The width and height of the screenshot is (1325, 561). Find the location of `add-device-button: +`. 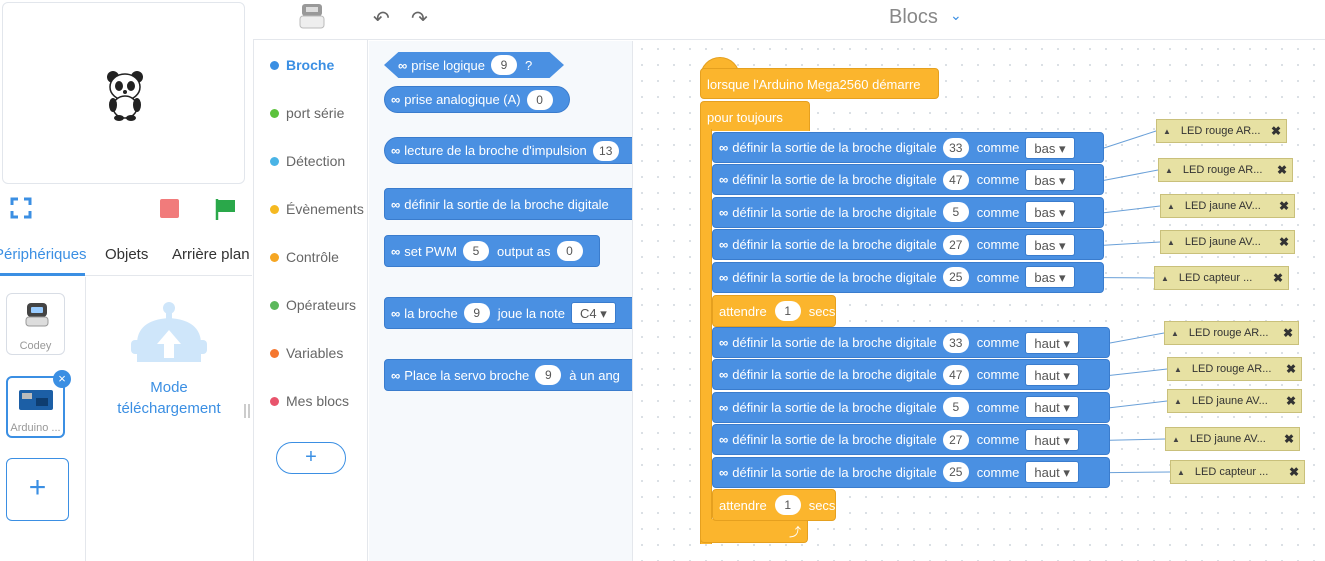

add-device-button: + is located at coordinates (37, 489).